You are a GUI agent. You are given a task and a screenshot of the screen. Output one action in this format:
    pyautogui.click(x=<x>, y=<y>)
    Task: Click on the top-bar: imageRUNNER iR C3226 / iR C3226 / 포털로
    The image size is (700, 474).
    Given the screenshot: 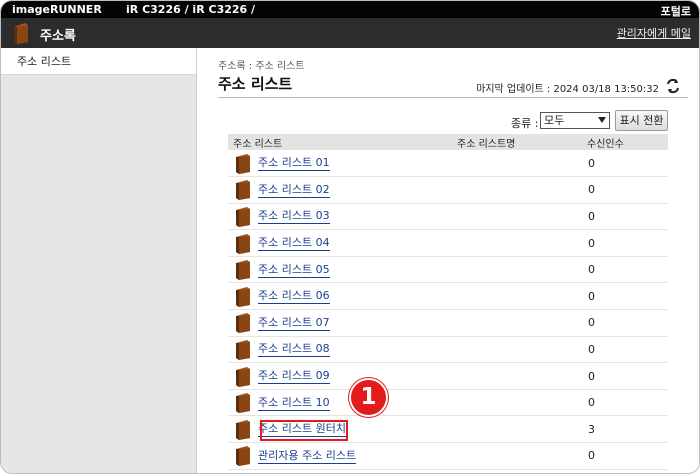 What is the action you would take?
    pyautogui.click(x=350, y=9)
    